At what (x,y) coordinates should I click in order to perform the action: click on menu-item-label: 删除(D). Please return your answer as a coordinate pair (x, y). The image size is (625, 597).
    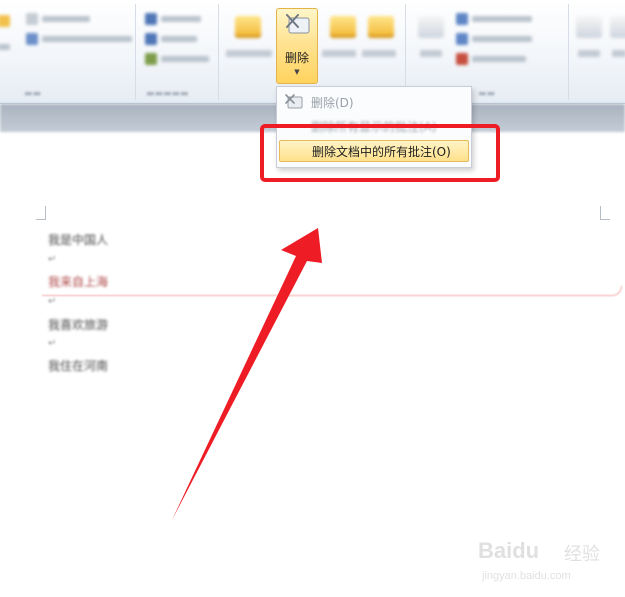
    Looking at the image, I should click on (332, 102).